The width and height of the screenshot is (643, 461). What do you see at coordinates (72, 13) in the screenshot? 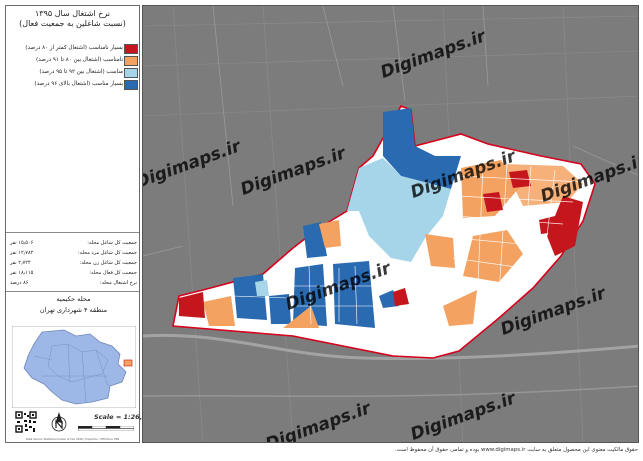
I see `map-title-line1: نرخ اشتغال سال ۱۳۹۵` at bounding box center [72, 13].